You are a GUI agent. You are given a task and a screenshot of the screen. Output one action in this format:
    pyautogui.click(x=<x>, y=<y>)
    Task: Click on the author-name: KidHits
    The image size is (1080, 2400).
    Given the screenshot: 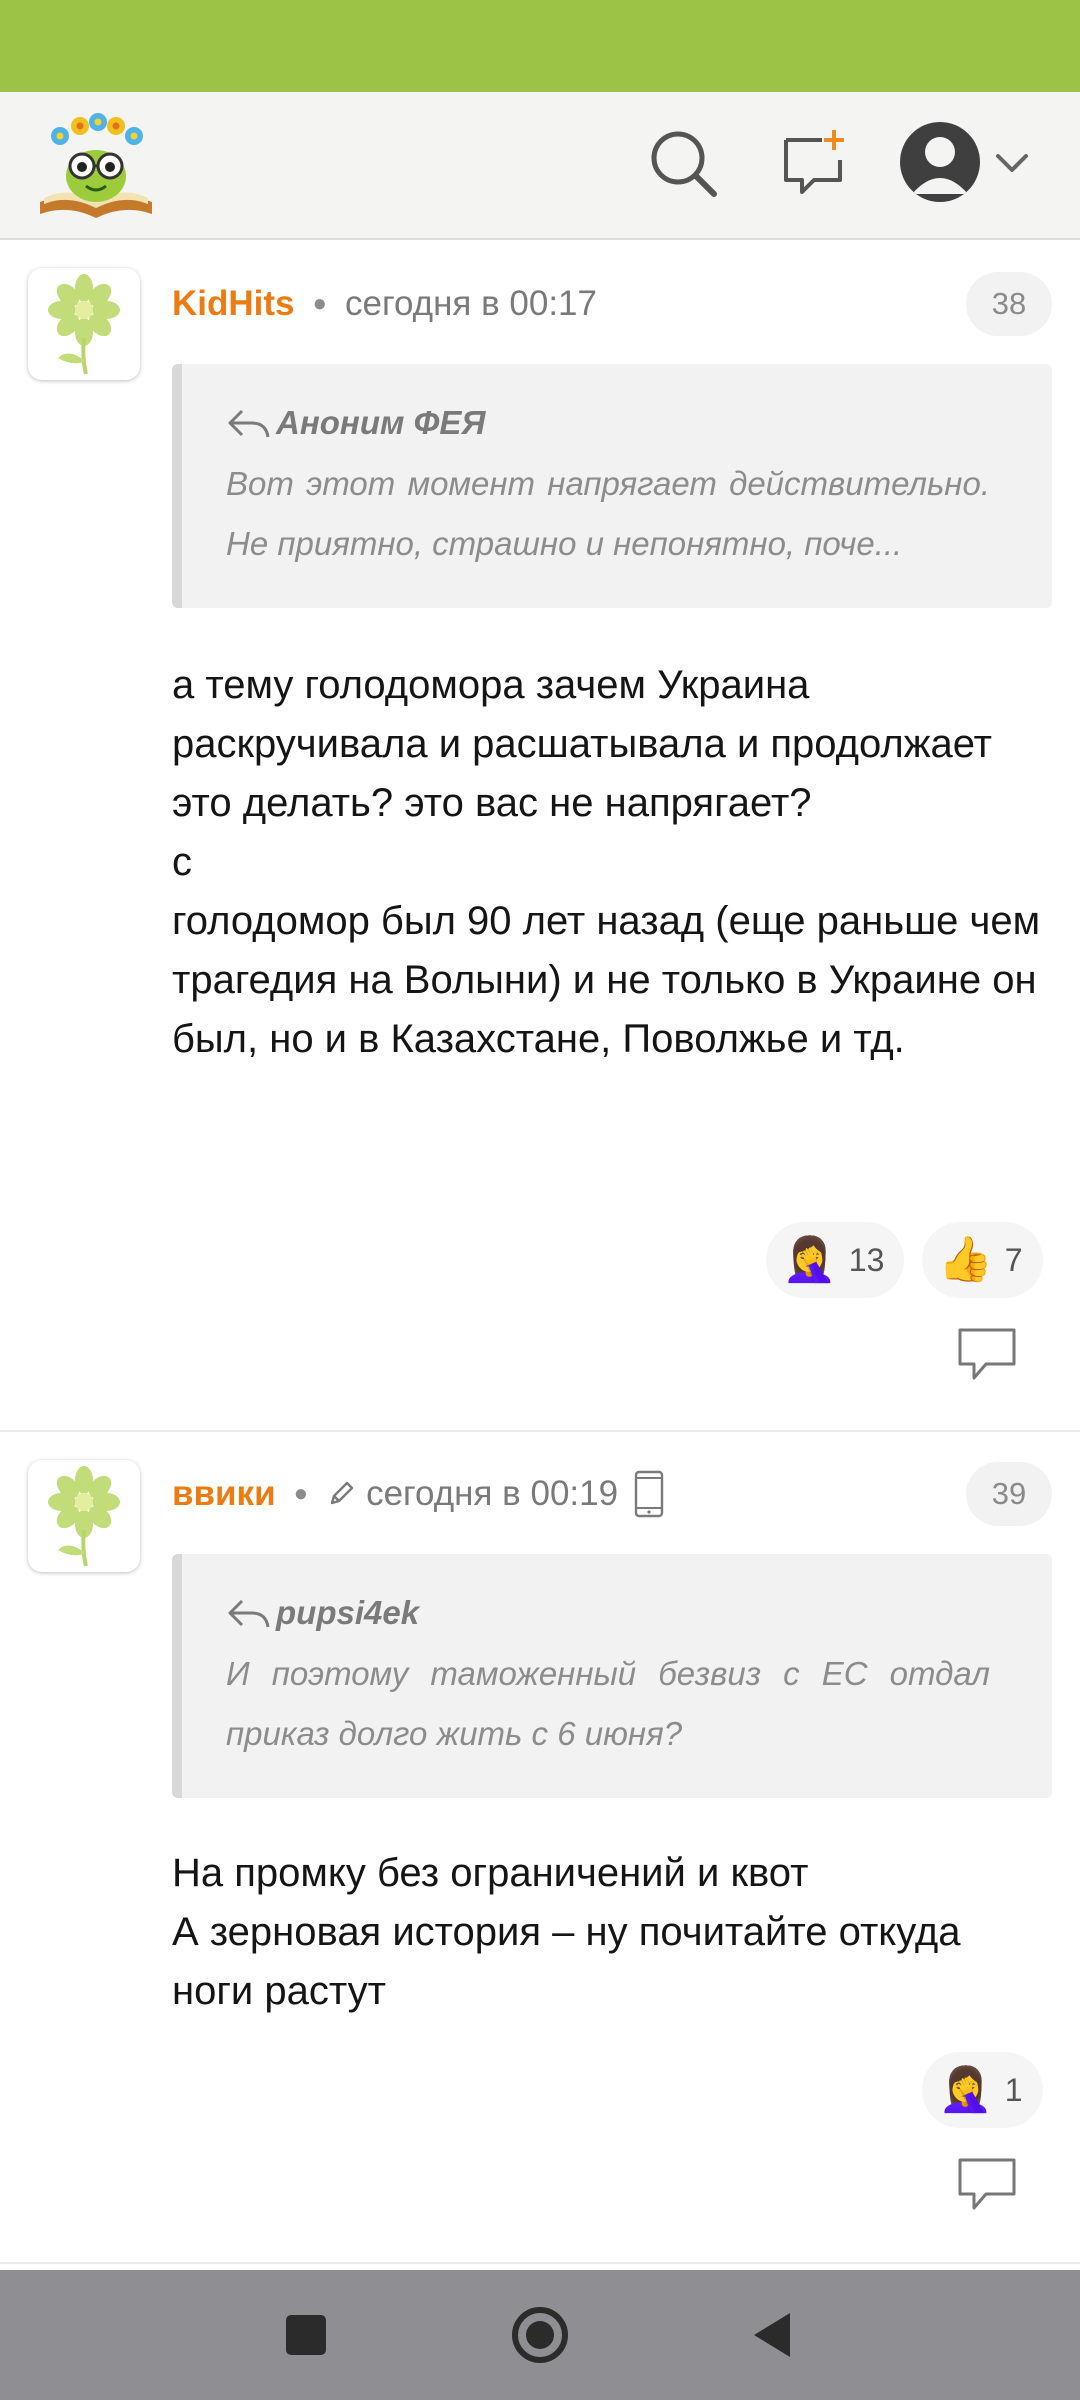 What is the action you would take?
    pyautogui.click(x=233, y=304)
    